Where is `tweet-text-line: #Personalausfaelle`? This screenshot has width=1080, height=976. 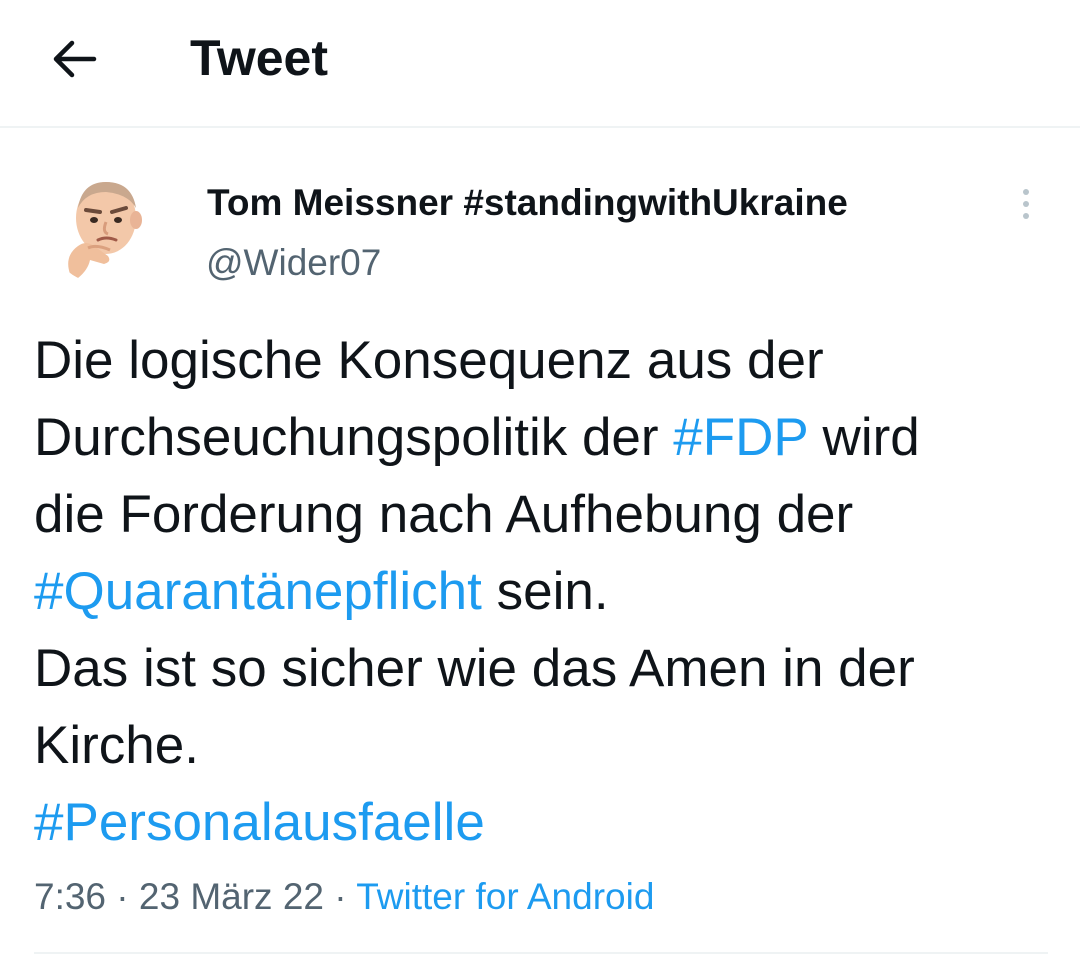 tweet-text-line: #Personalausfaelle is located at coordinates (549, 822).